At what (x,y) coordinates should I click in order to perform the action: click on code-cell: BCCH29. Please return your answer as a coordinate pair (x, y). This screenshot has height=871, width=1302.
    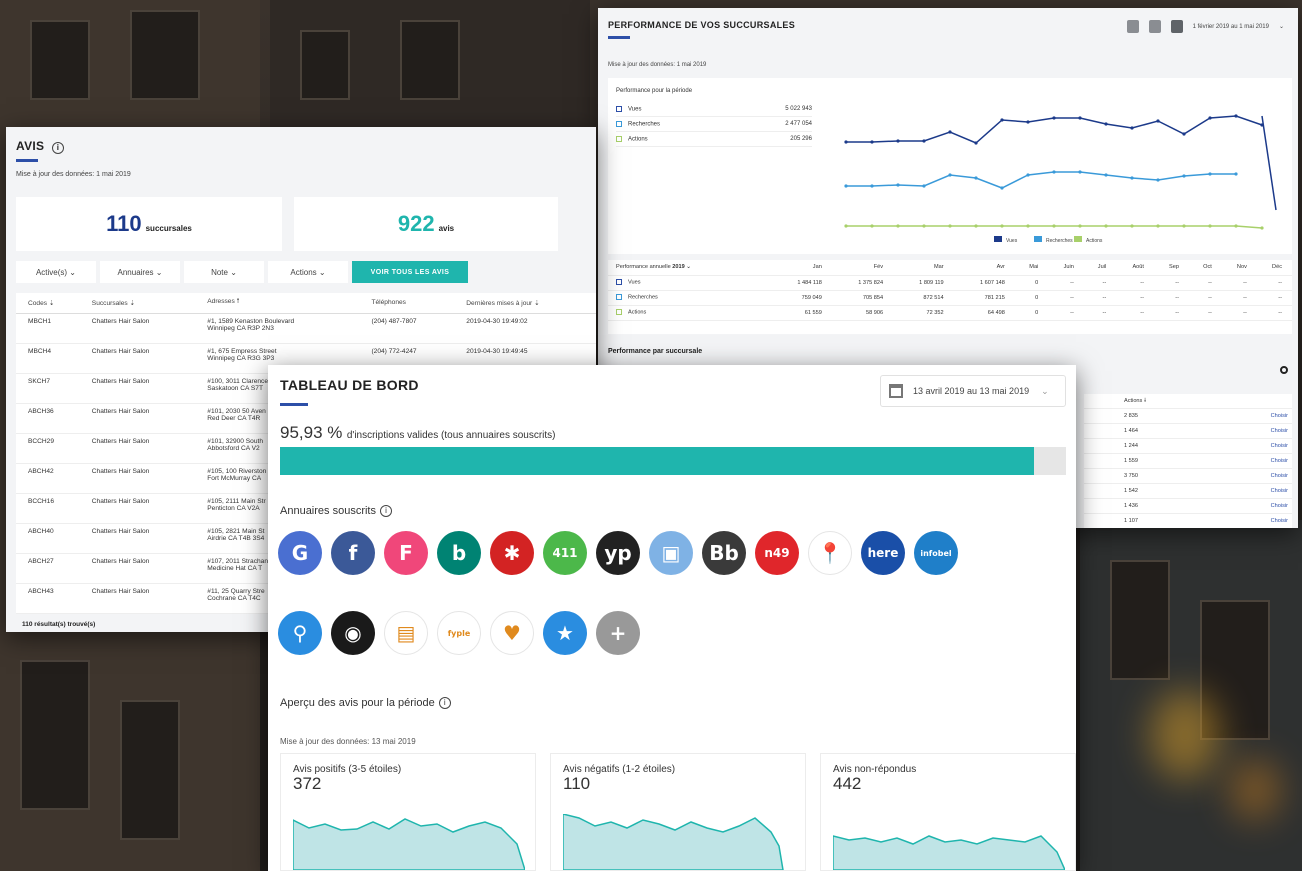
    Looking at the image, I should click on (48, 448).